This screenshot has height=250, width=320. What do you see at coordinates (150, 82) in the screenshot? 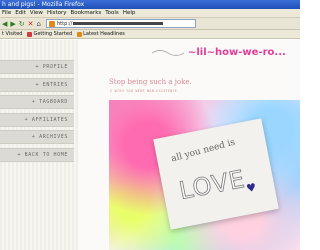
I see `page-title: Stop being such a joke.` at bounding box center [150, 82].